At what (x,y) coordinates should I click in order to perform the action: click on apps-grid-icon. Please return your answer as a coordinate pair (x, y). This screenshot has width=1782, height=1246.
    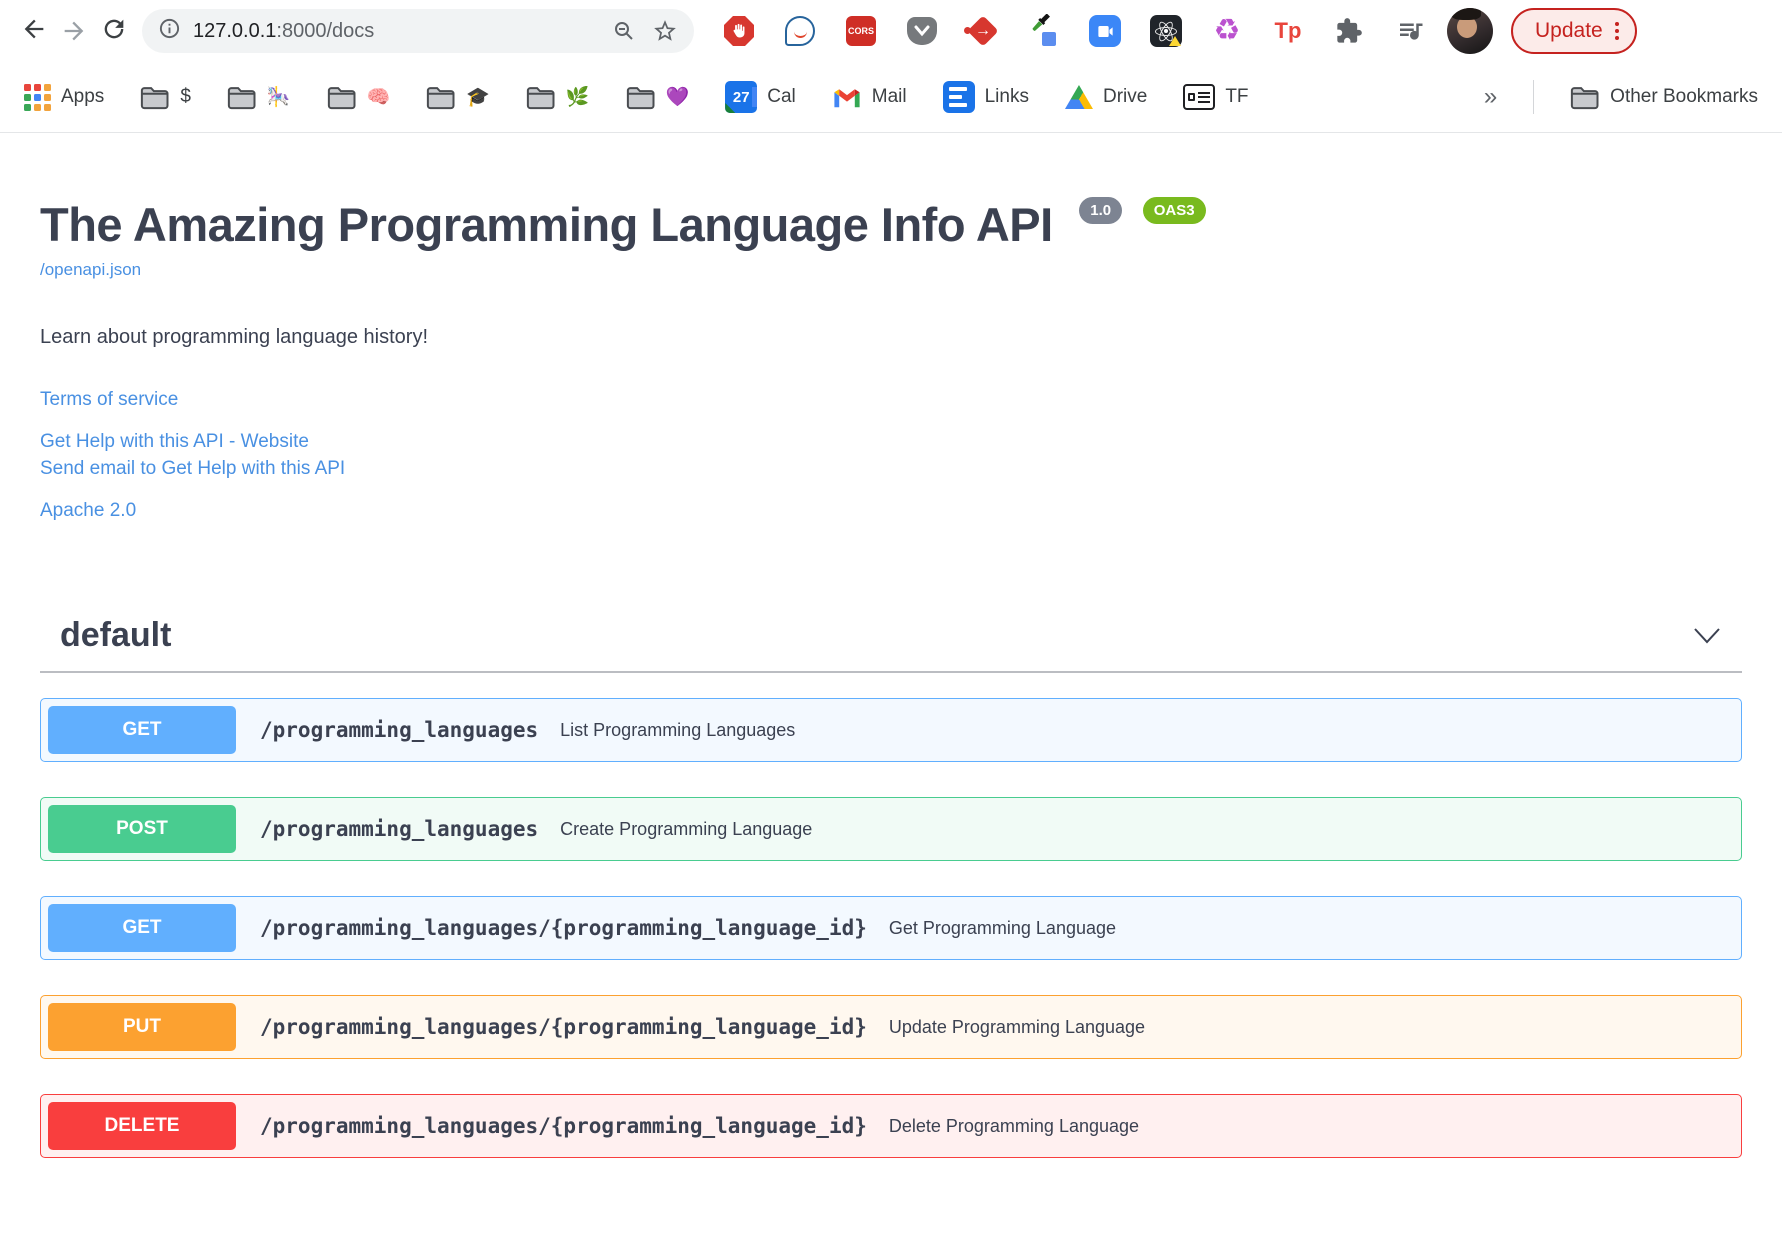
    Looking at the image, I should click on (37, 97).